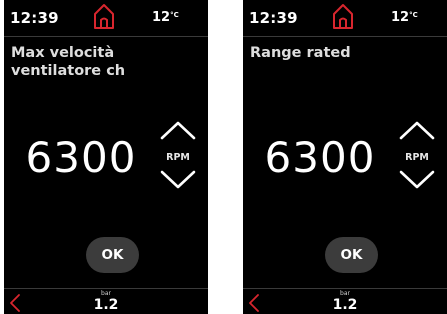  What do you see at coordinates (300, 53) in the screenshot?
I see `parameter-title: Range rated` at bounding box center [300, 53].